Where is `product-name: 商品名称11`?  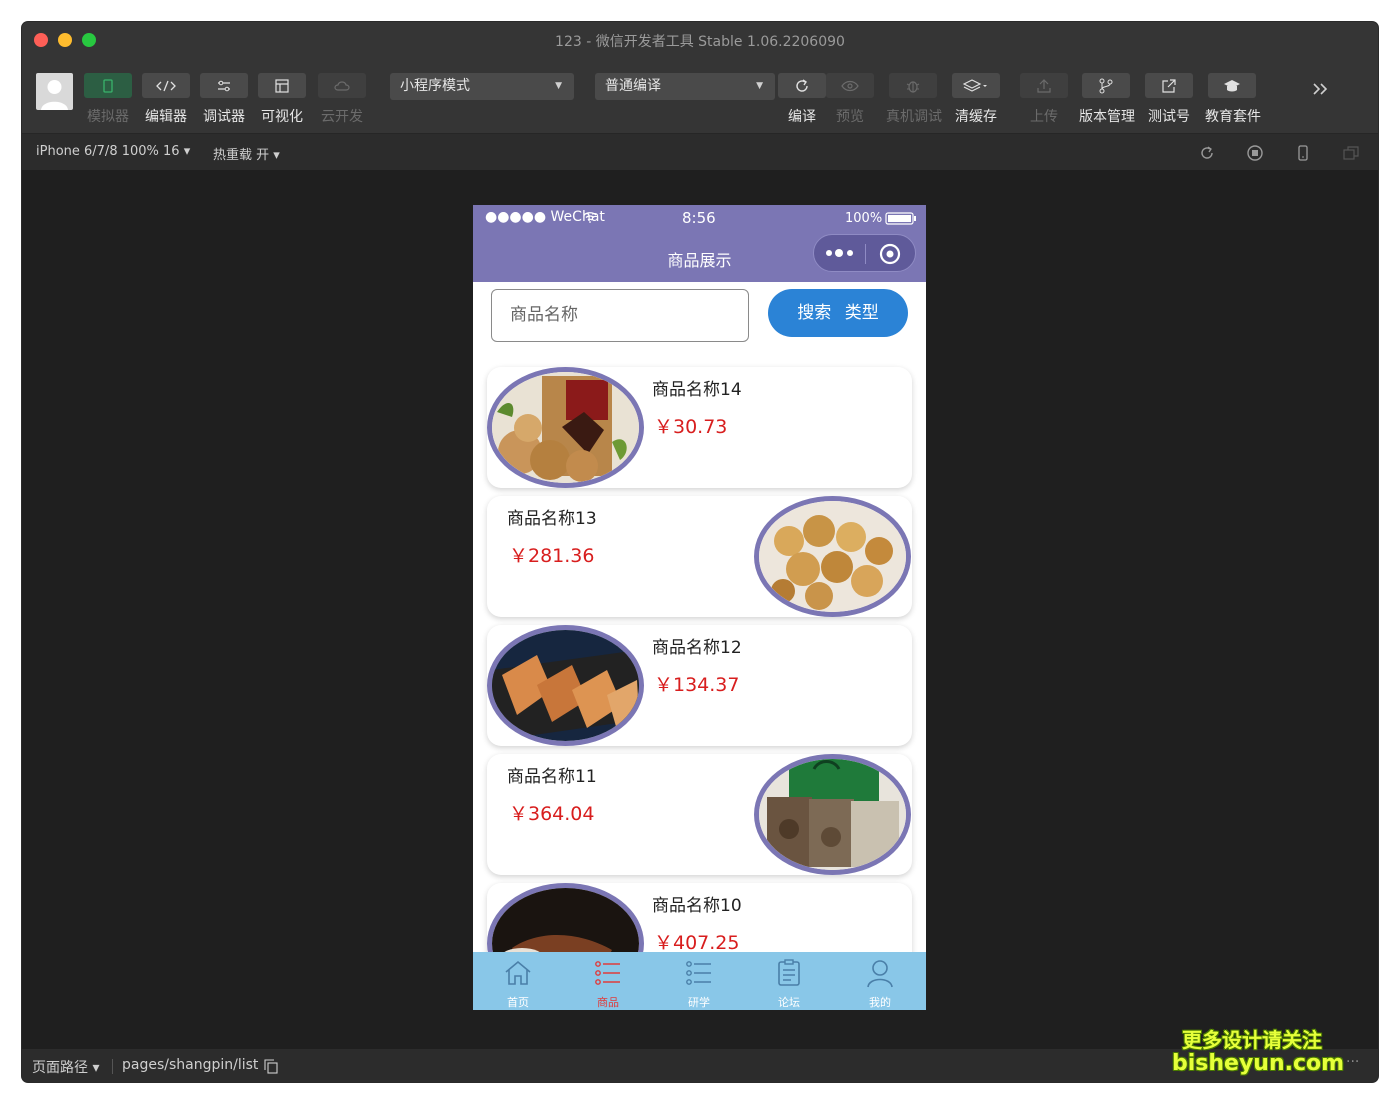
product-name: 商品名称11 is located at coordinates (552, 777).